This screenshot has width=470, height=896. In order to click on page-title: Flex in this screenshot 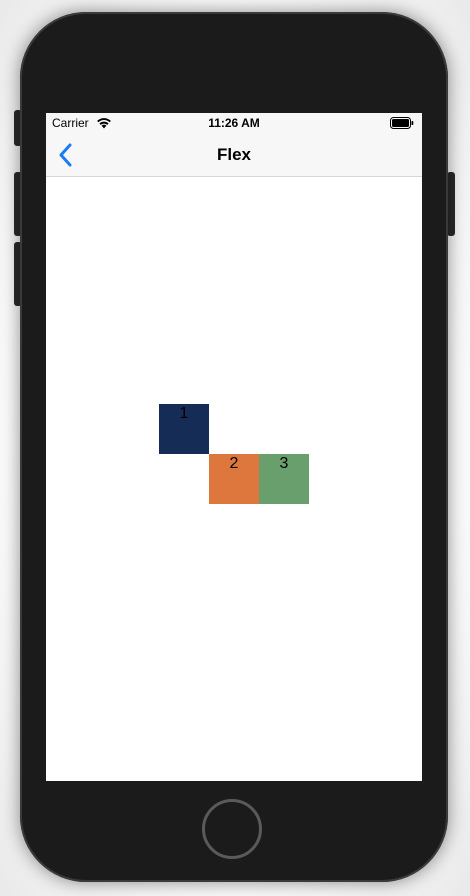, I will do `click(234, 154)`.